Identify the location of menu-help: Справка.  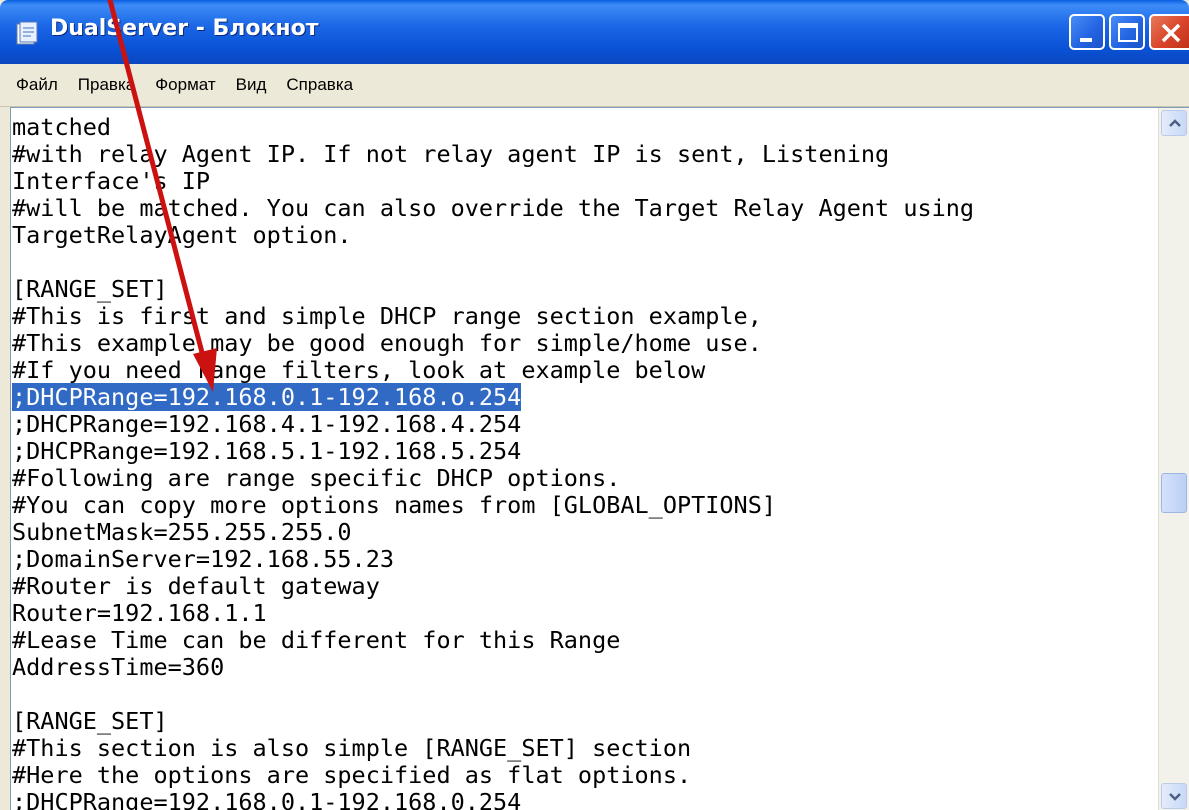
(319, 85).